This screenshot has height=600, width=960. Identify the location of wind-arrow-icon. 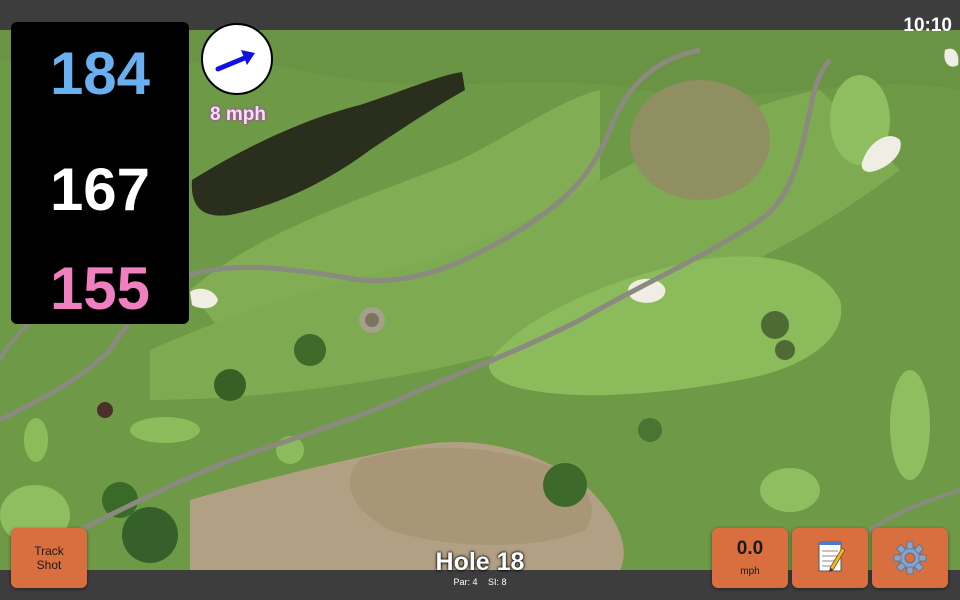
(235, 61).